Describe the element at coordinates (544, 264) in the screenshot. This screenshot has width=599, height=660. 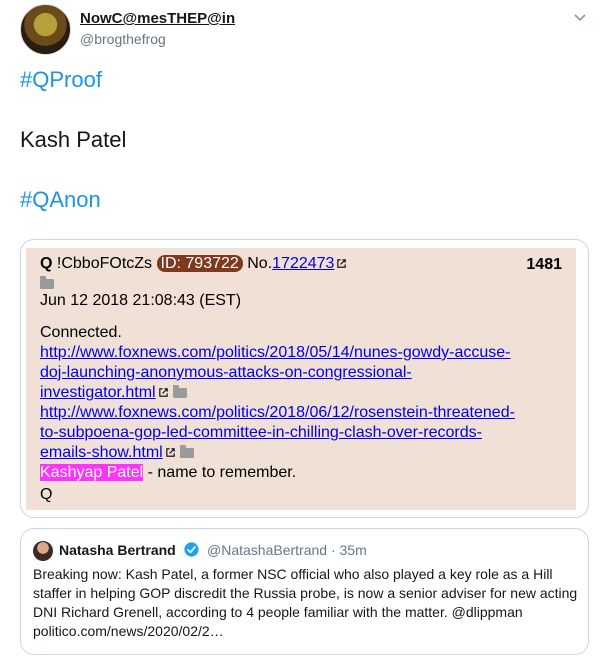
I see `qpost-number: 1481` at that location.